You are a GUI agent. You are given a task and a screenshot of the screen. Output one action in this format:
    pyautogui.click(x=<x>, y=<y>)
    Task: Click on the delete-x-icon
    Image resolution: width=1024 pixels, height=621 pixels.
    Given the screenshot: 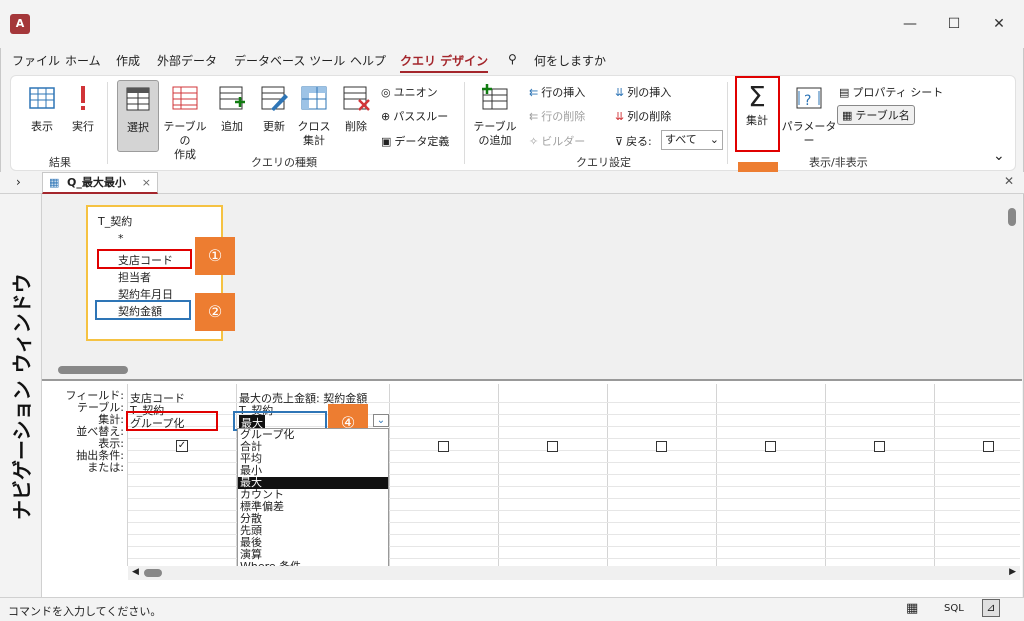 What is the action you would take?
    pyautogui.click(x=356, y=98)
    